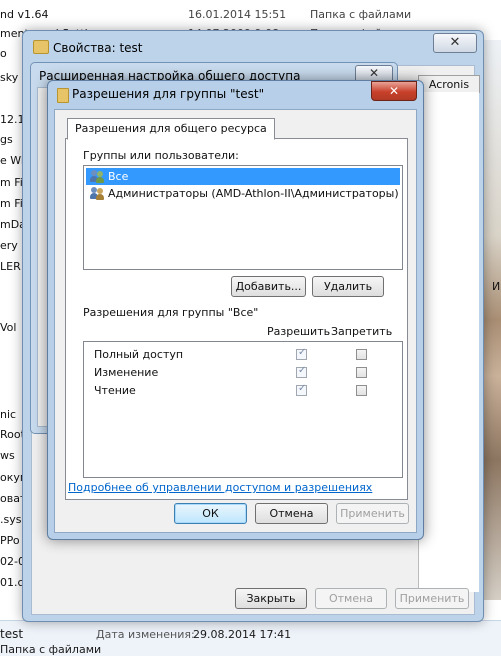 The width and height of the screenshot is (501, 656). Describe the element at coordinates (348, 286) in the screenshot. I see `remove-button: Удалить` at that location.